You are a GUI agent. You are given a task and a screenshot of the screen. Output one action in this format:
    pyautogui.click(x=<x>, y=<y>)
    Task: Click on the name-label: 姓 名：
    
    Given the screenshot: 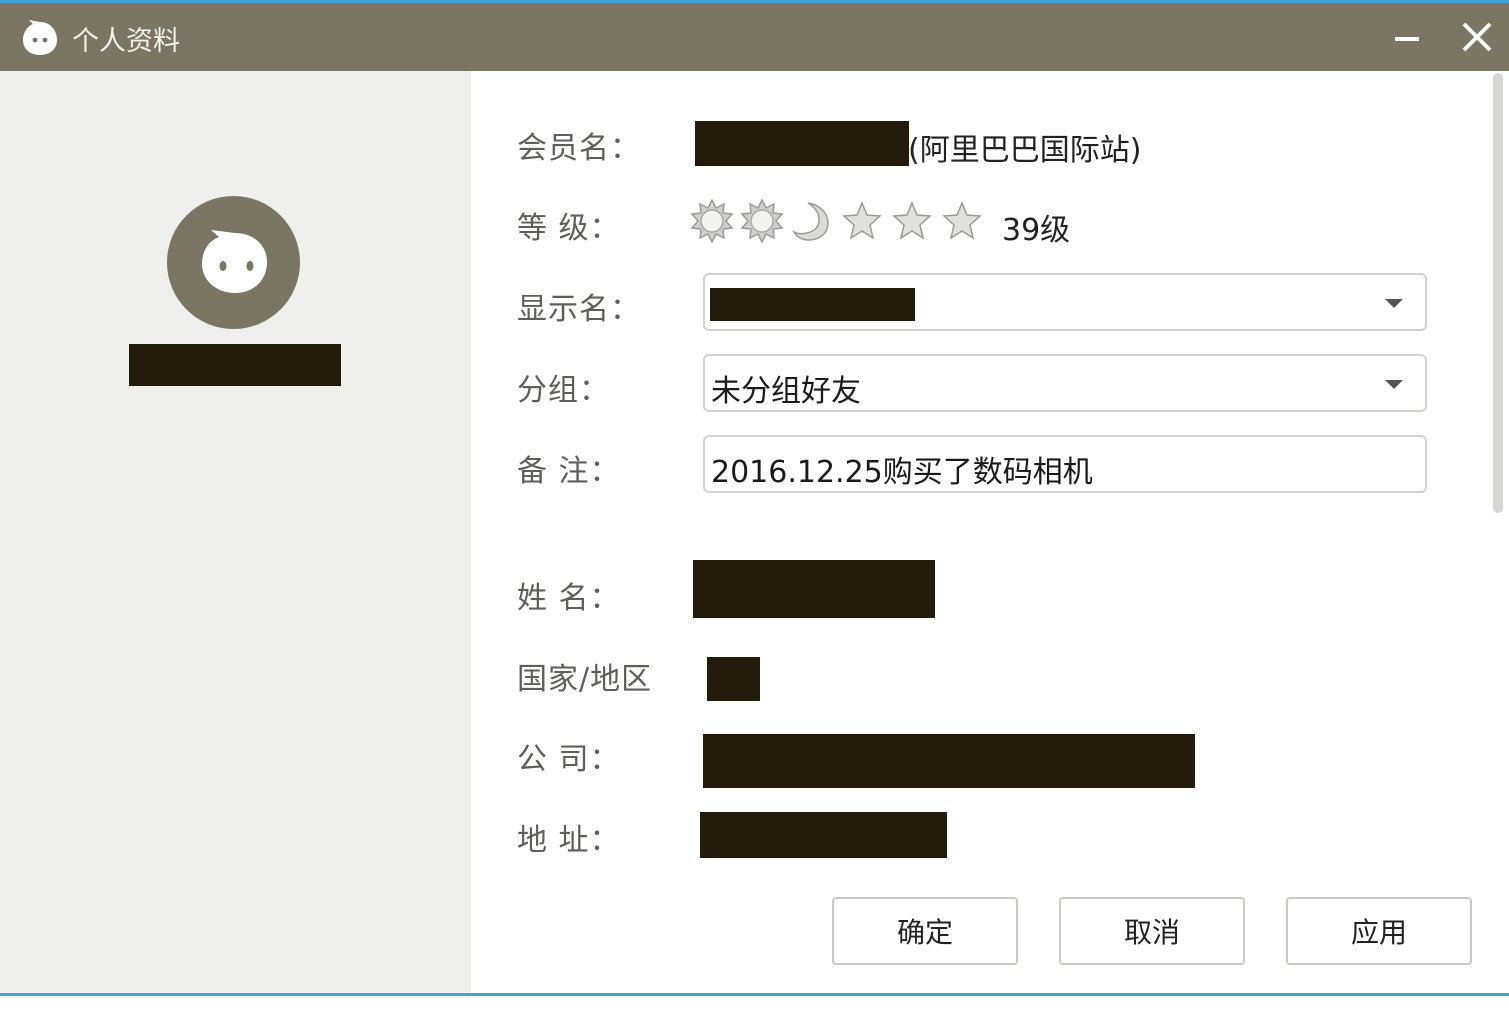 What is the action you would take?
    pyautogui.click(x=569, y=598)
    